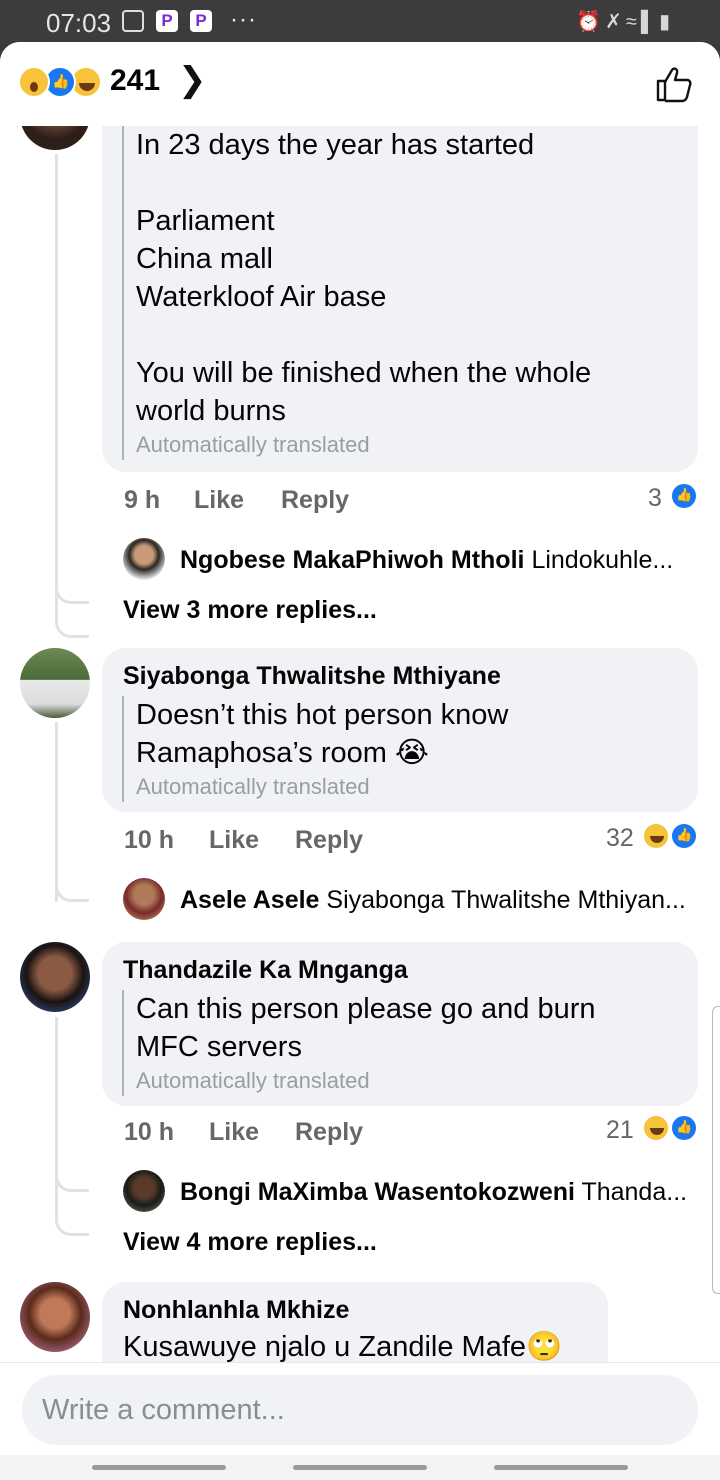 The image size is (720, 1480). Describe the element at coordinates (666, 22) in the screenshot. I see `battery-icon: ▮` at that location.